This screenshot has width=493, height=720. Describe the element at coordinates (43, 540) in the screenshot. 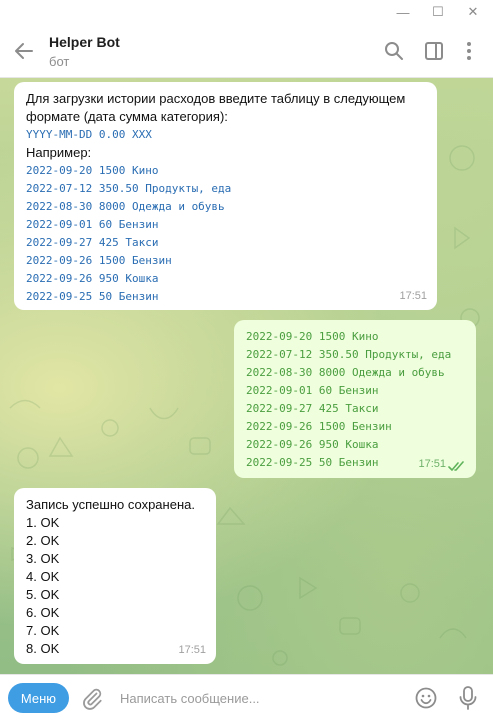

I see `confirmation-line: 2. OK` at that location.